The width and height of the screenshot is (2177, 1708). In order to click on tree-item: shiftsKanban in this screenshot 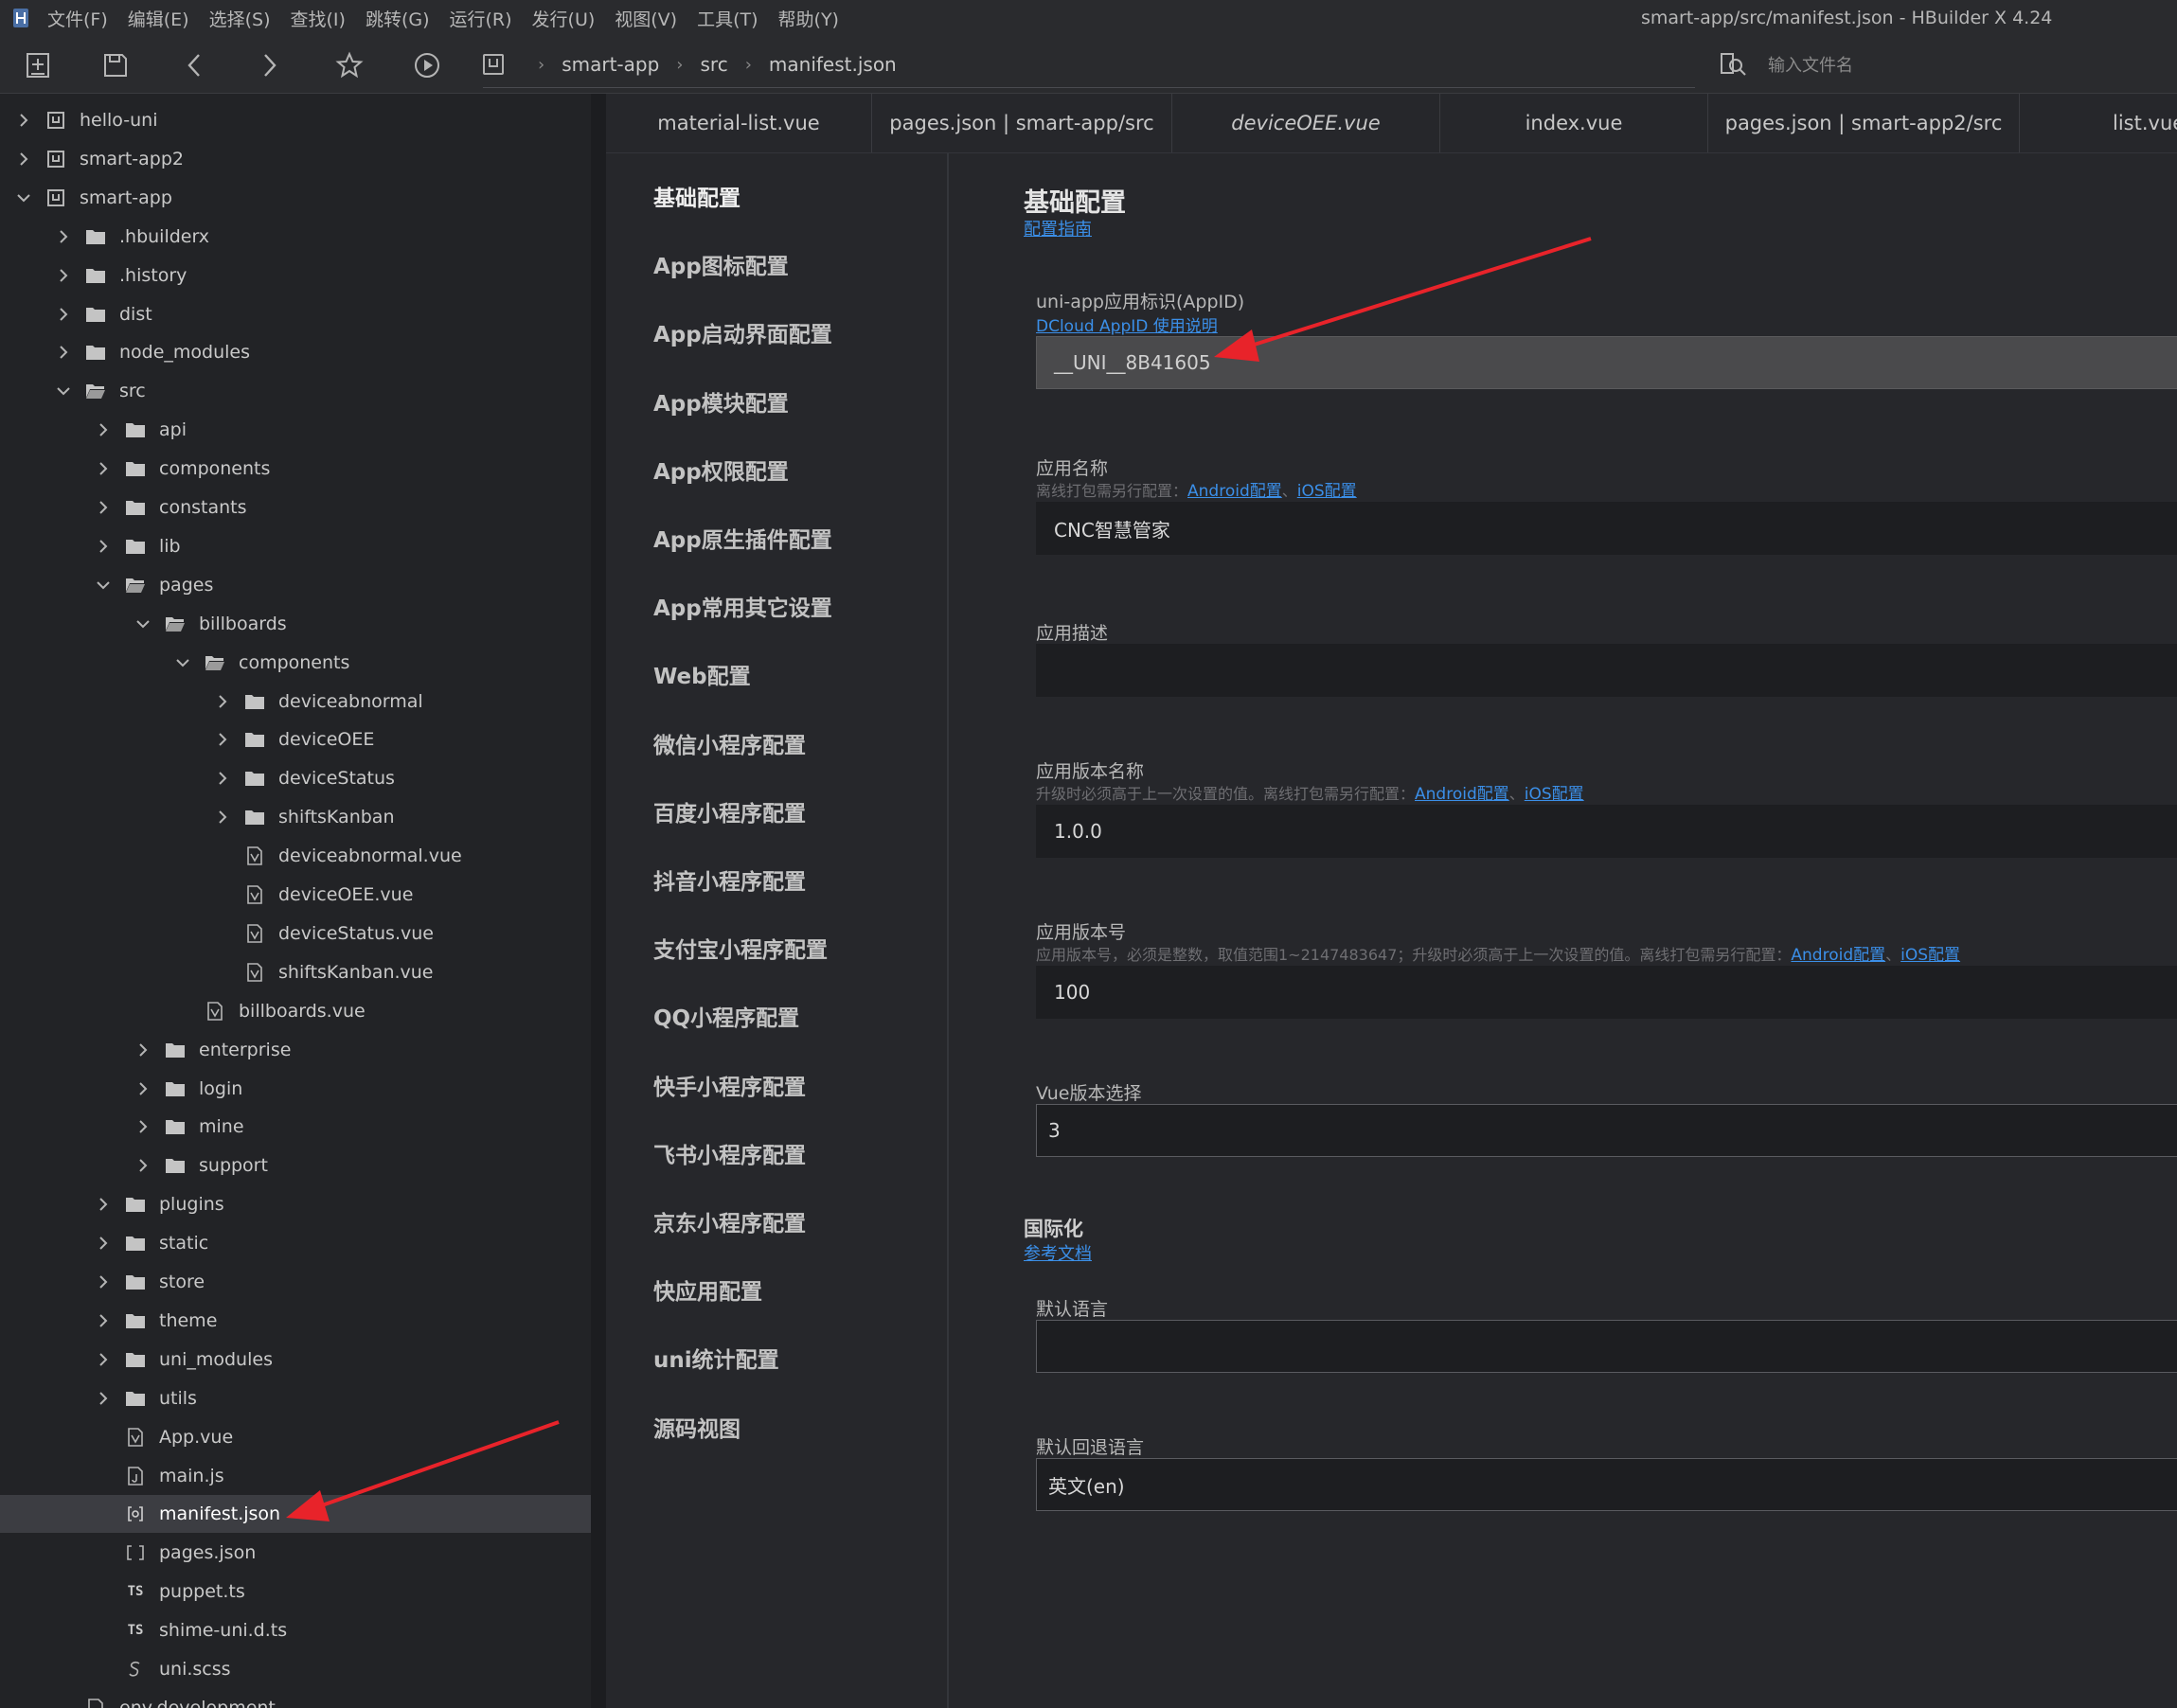, I will do `click(295, 817)`.